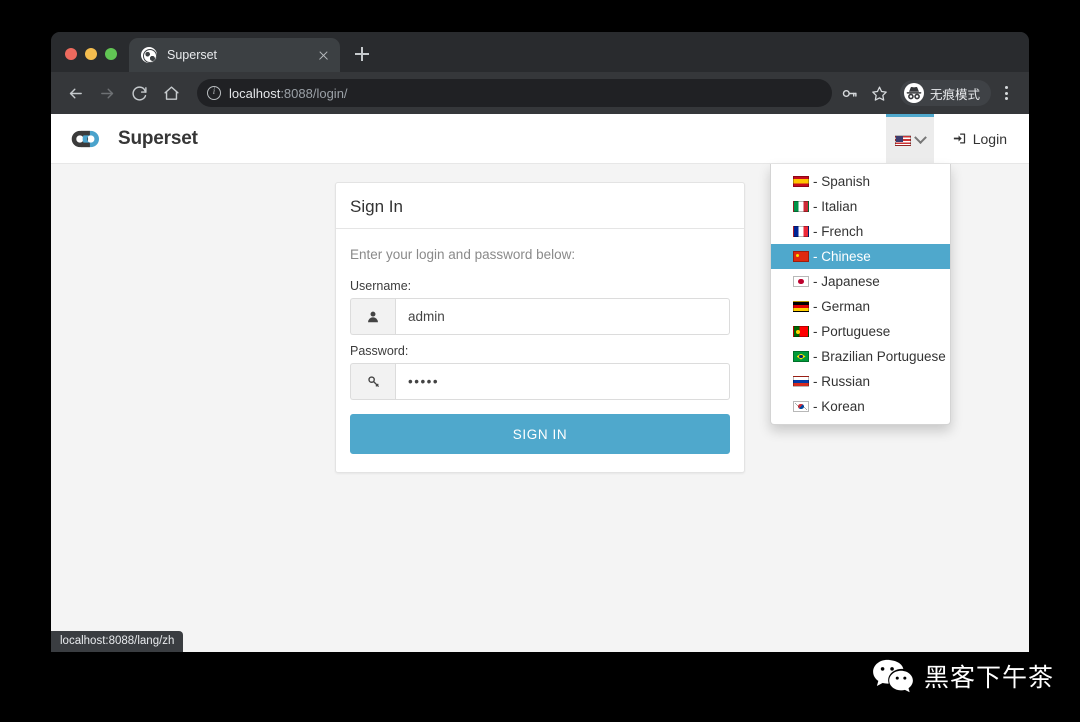 This screenshot has width=1080, height=722. I want to click on login-hint: Enter your login and password below:, so click(463, 254).